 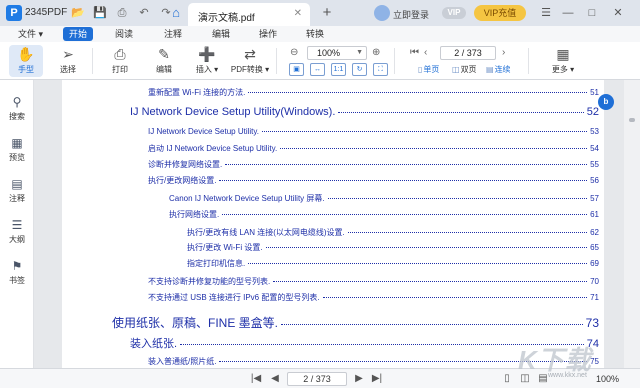 What do you see at coordinates (618, 13) in the screenshot?
I see `close-window-icon: ✕` at bounding box center [618, 13].